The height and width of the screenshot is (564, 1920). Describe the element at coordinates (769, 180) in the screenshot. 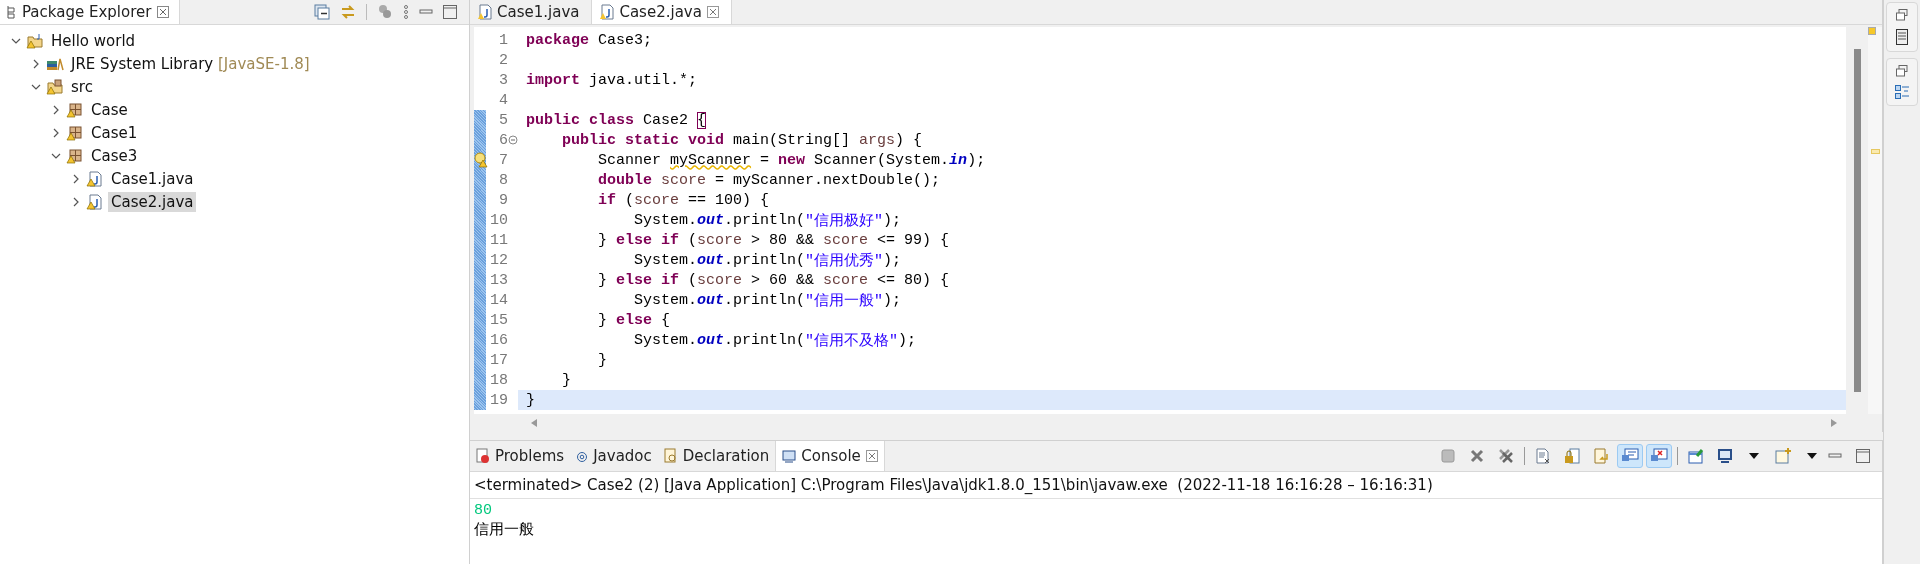

I see `code-line: double score = myScanner.nextDouble();` at that location.